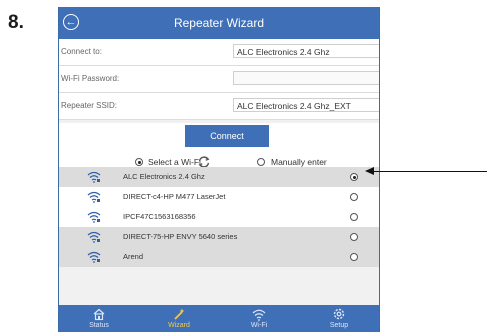  What do you see at coordinates (89, 105) in the screenshot?
I see `repeater-ssid-label: Repeater SSID:` at bounding box center [89, 105].